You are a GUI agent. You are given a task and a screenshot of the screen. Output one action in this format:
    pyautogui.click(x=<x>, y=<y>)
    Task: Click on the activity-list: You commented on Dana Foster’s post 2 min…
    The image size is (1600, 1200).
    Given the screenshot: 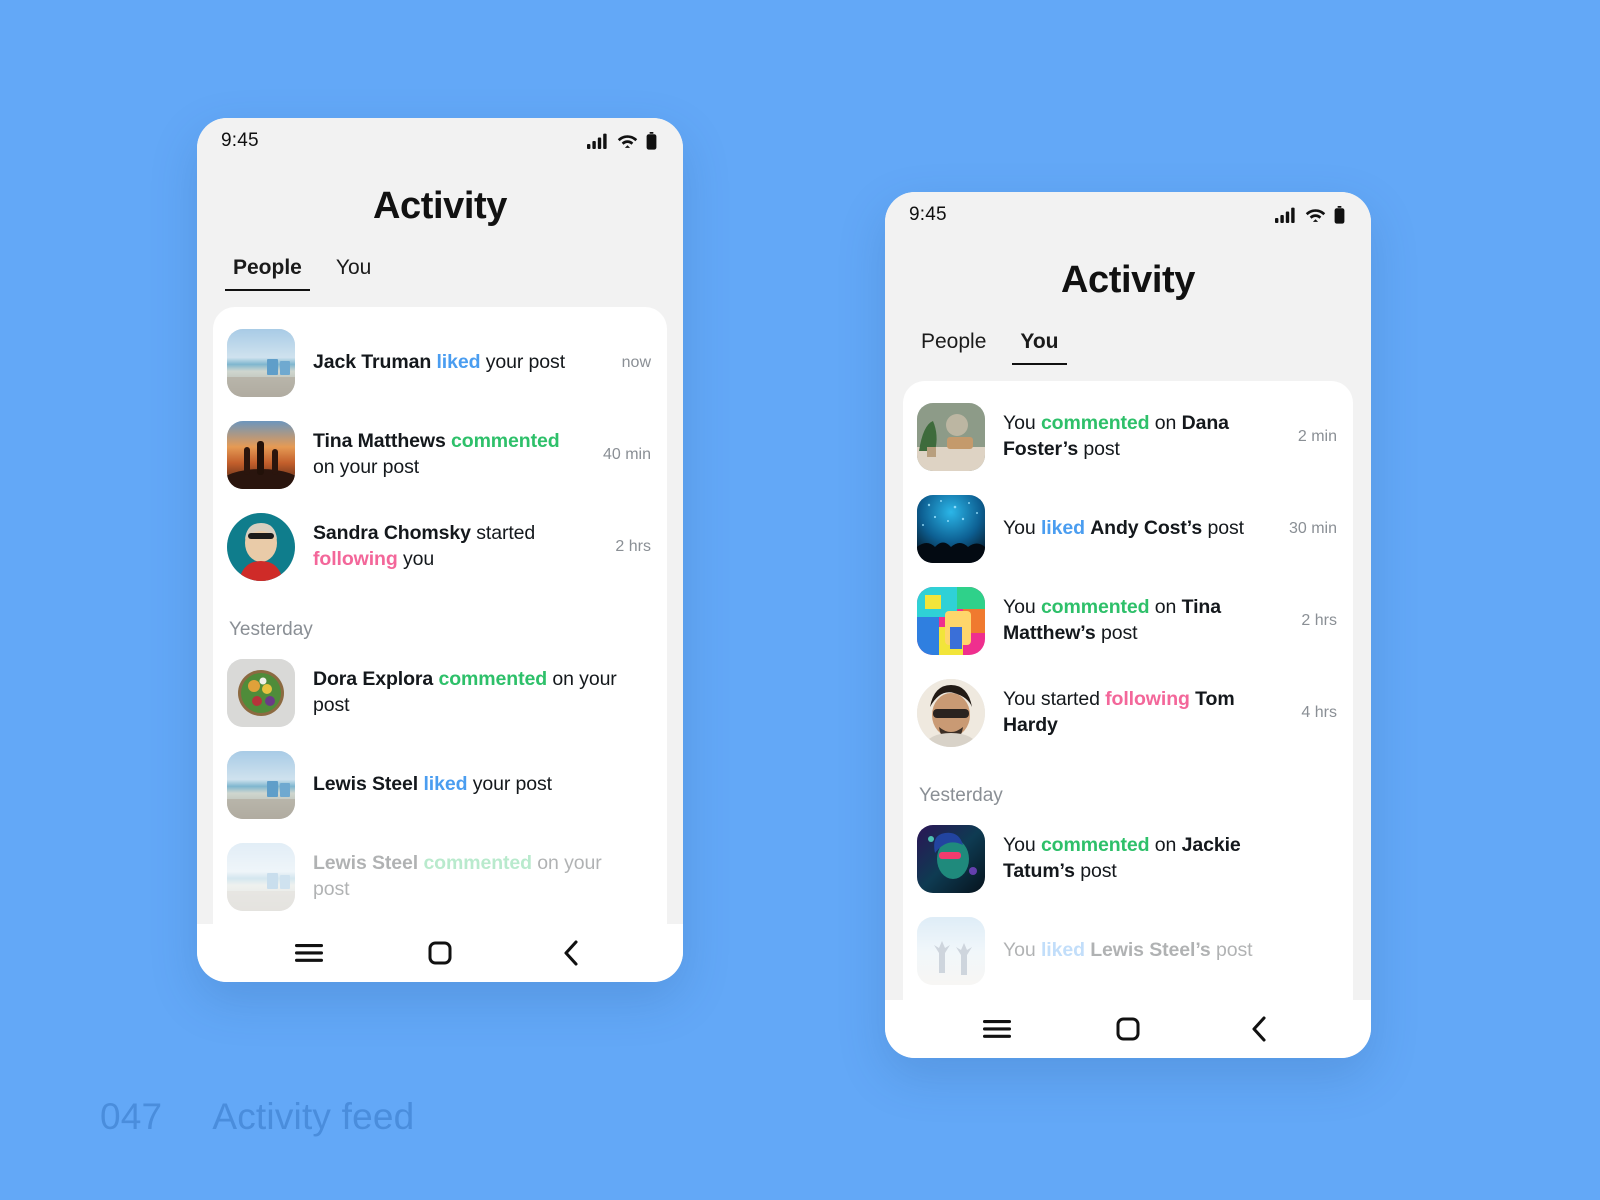 What is the action you would take?
    pyautogui.click(x=1128, y=690)
    